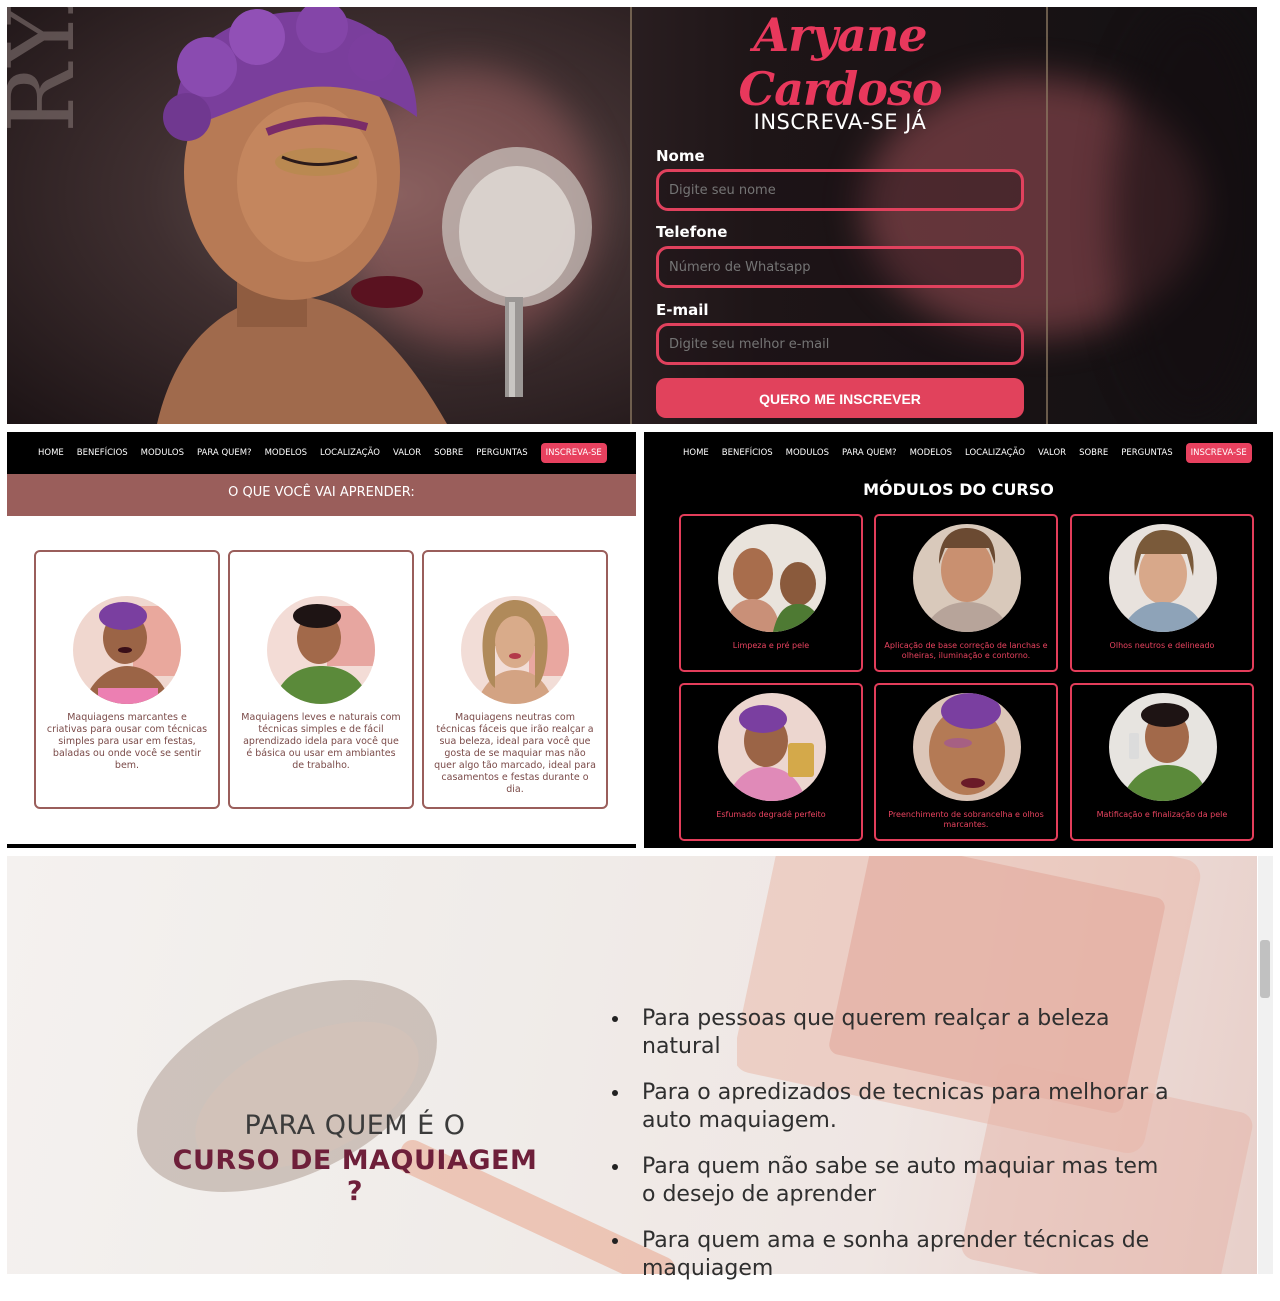  I want to click on signup-title: INSCREVA-SE JÁ, so click(840, 122).